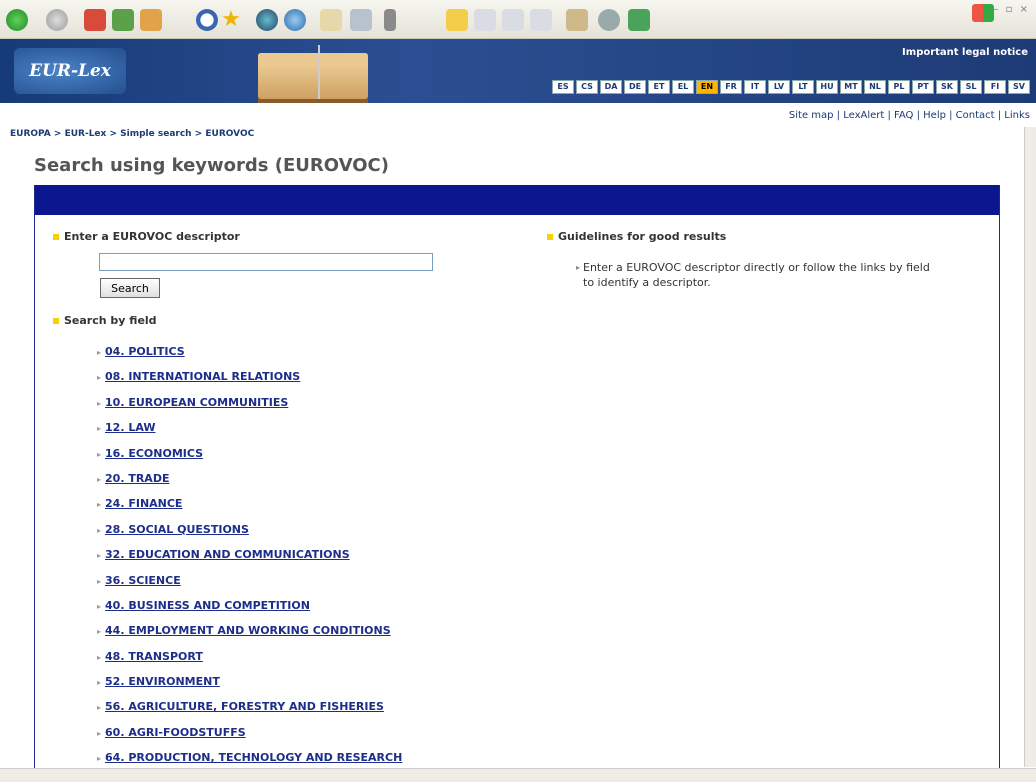 Image resolution: width=1036 pixels, height=782 pixels. What do you see at coordinates (731, 87) in the screenshot?
I see `language-fr: FR` at bounding box center [731, 87].